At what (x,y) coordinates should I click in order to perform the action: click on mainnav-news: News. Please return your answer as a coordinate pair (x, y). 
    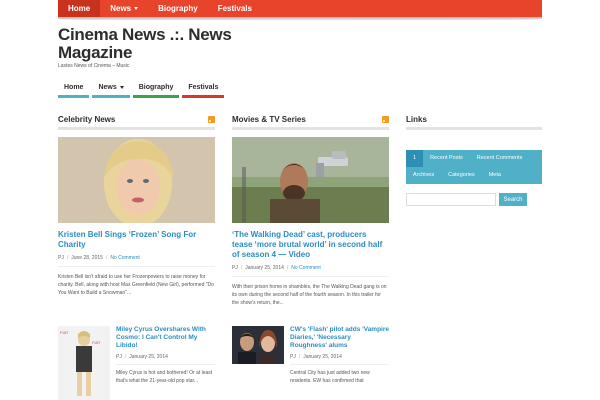
    Looking at the image, I should click on (111, 90).